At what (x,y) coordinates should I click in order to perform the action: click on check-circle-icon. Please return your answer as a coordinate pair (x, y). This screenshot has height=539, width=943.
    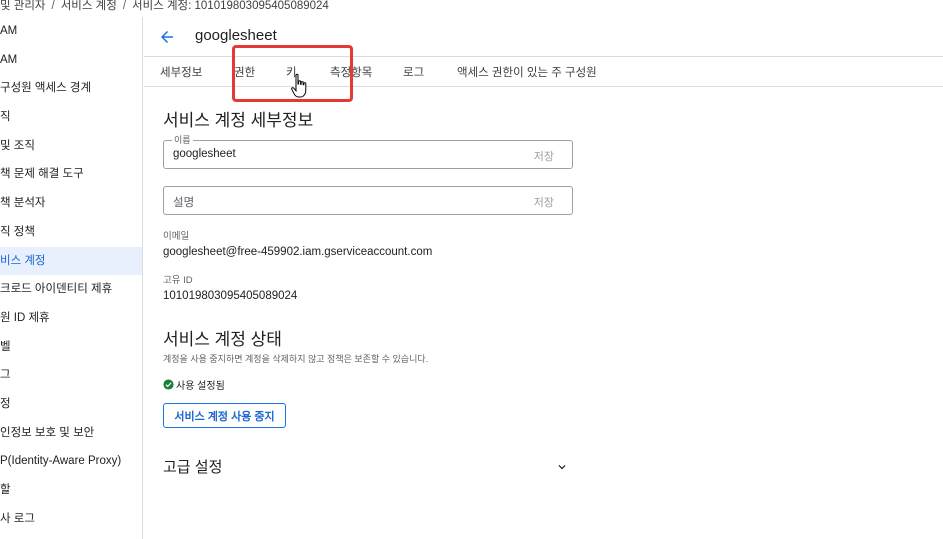
    Looking at the image, I should click on (168, 384).